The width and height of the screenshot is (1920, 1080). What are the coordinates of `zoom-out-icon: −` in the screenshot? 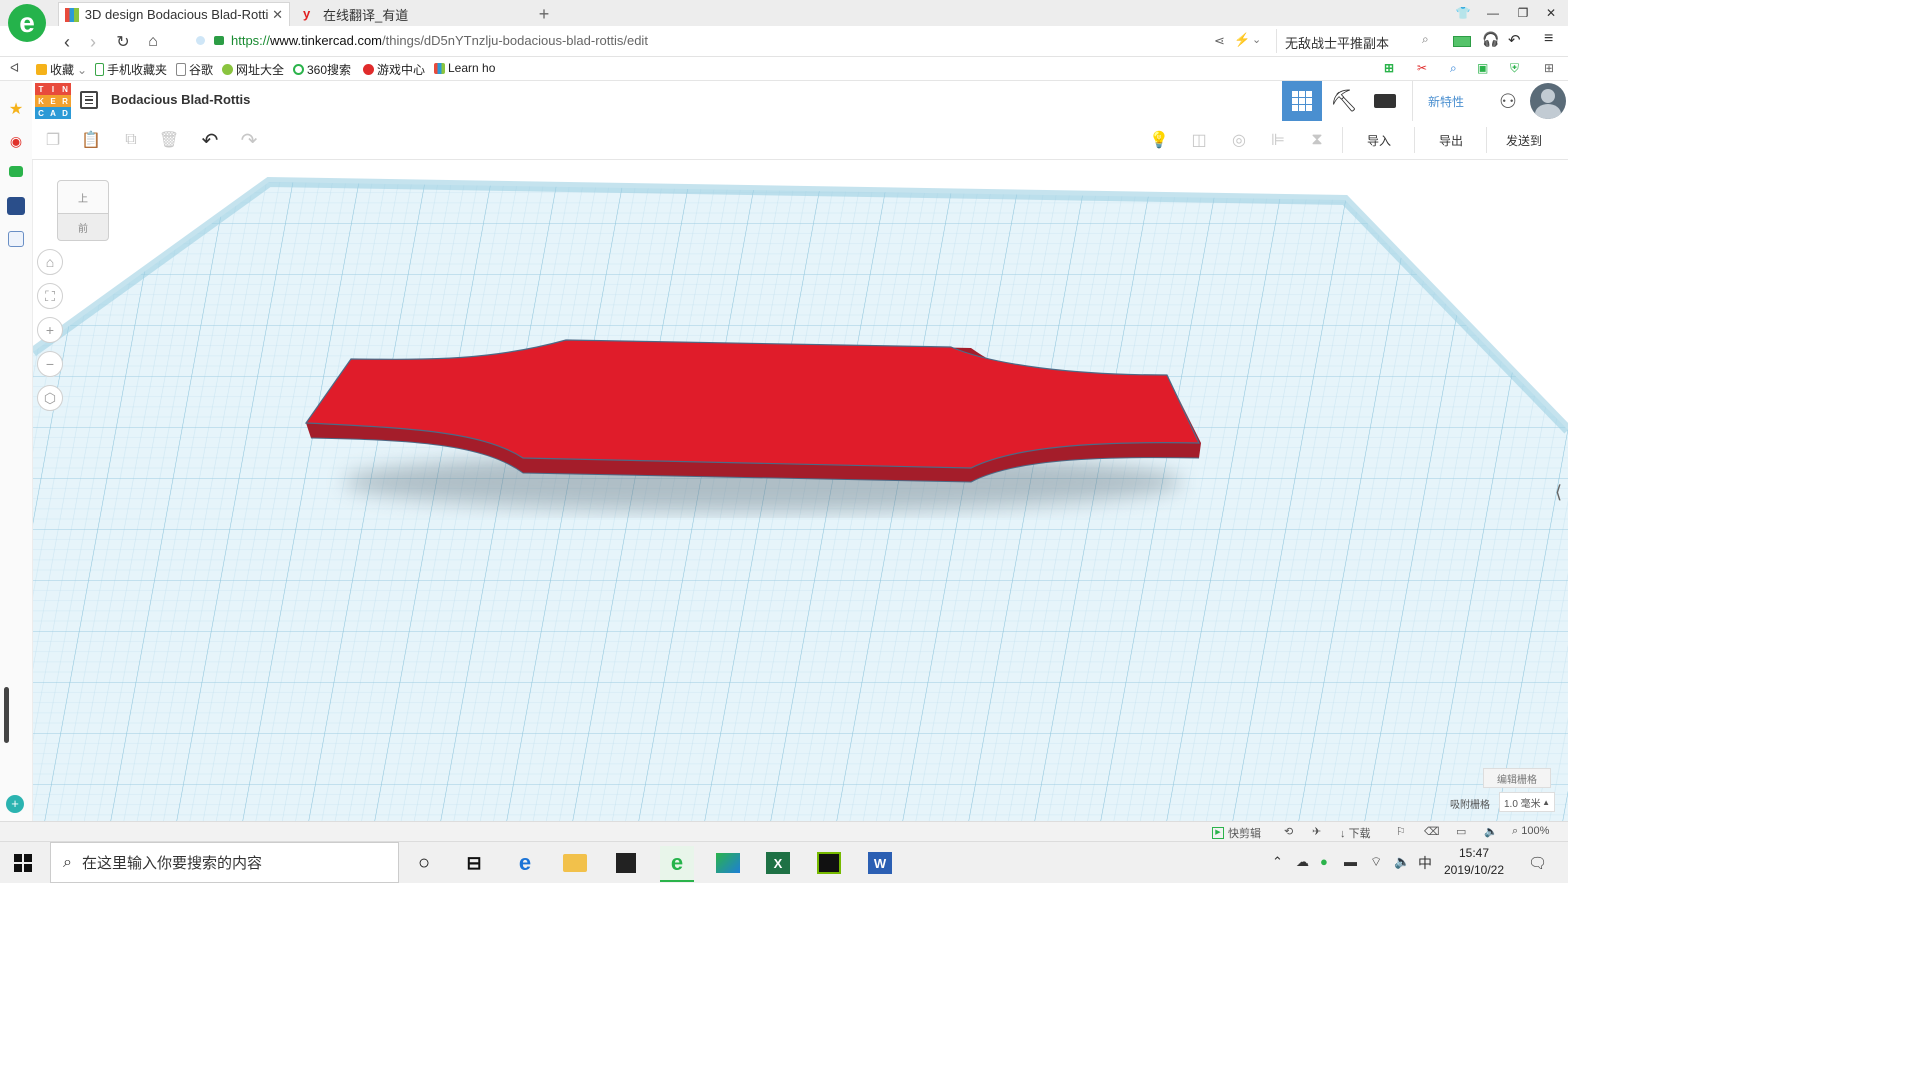 It's located at (50, 364).